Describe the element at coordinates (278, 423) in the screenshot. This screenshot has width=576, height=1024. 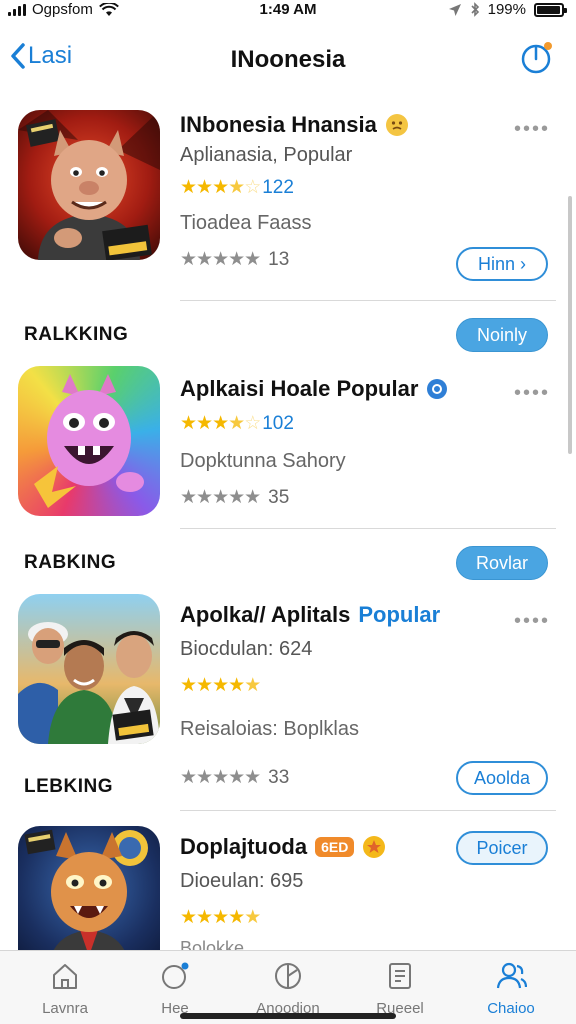
I see `rating-count: 102` at that location.